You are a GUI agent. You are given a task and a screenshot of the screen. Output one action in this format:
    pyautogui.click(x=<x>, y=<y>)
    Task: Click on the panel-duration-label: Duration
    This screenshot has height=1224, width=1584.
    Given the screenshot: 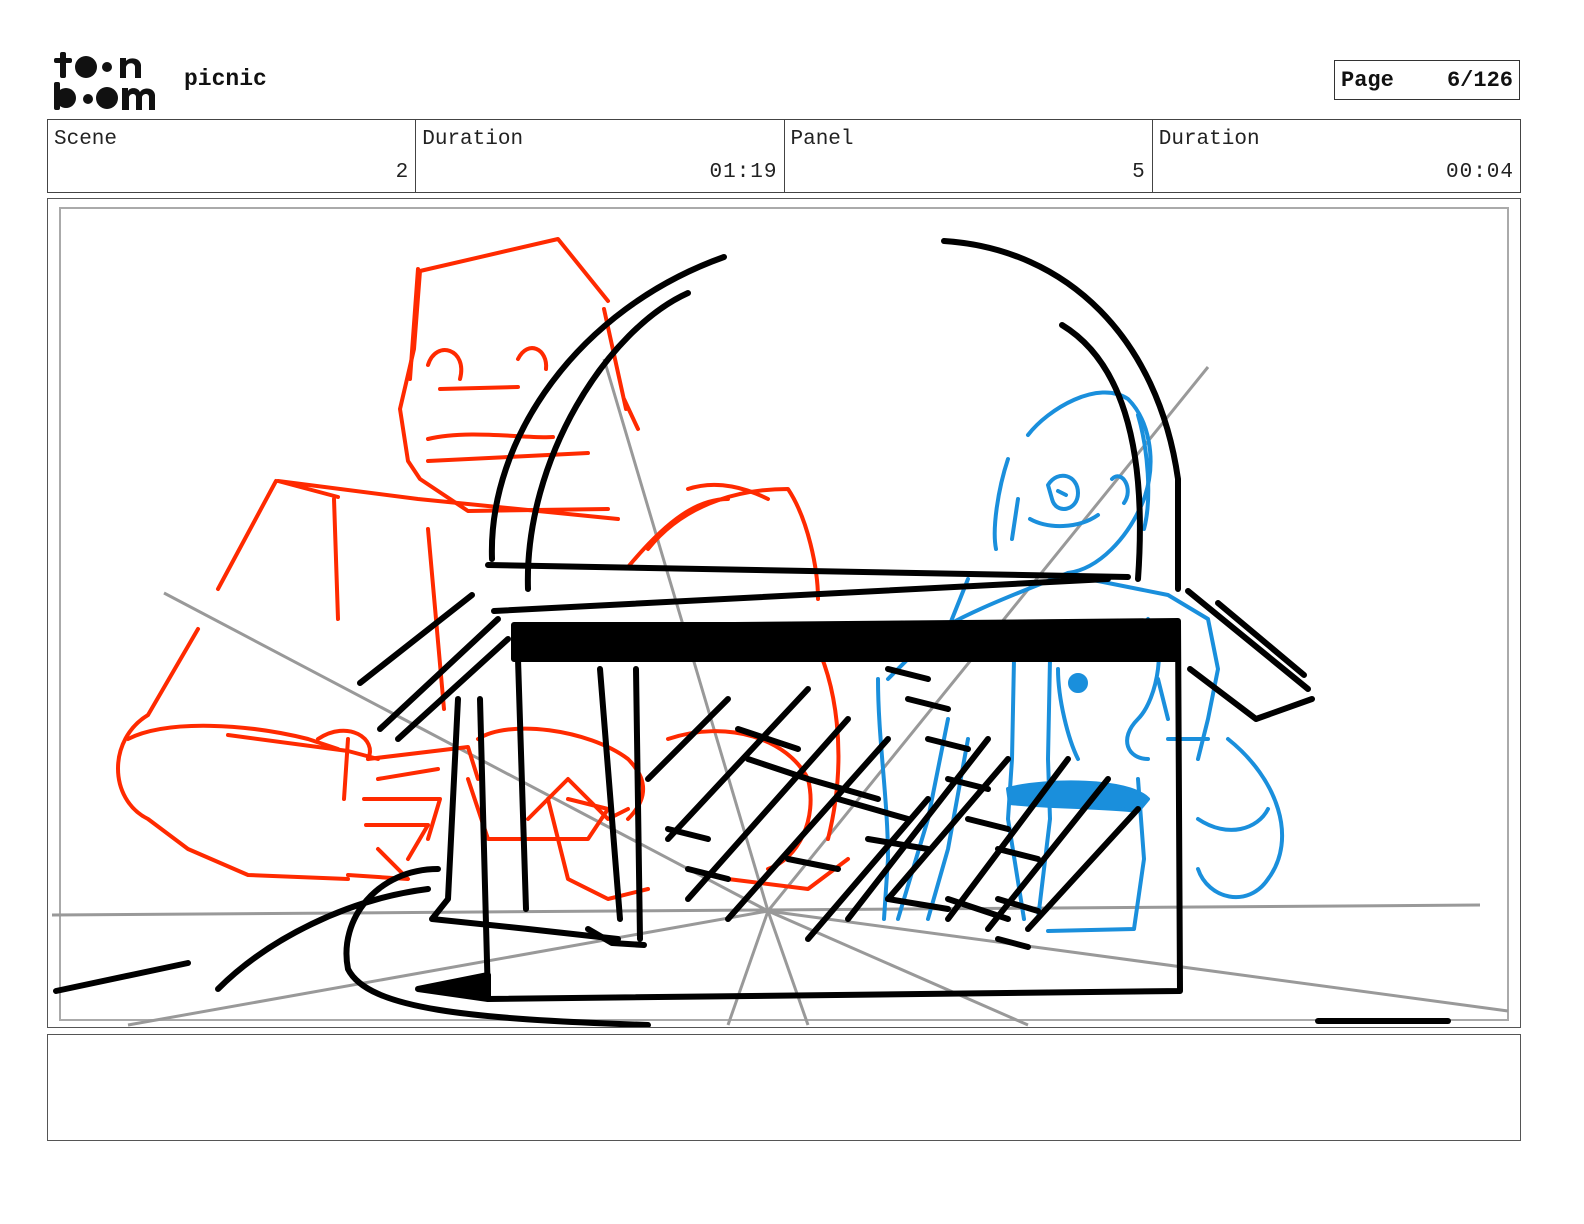 What is the action you would take?
    pyautogui.click(x=1209, y=139)
    